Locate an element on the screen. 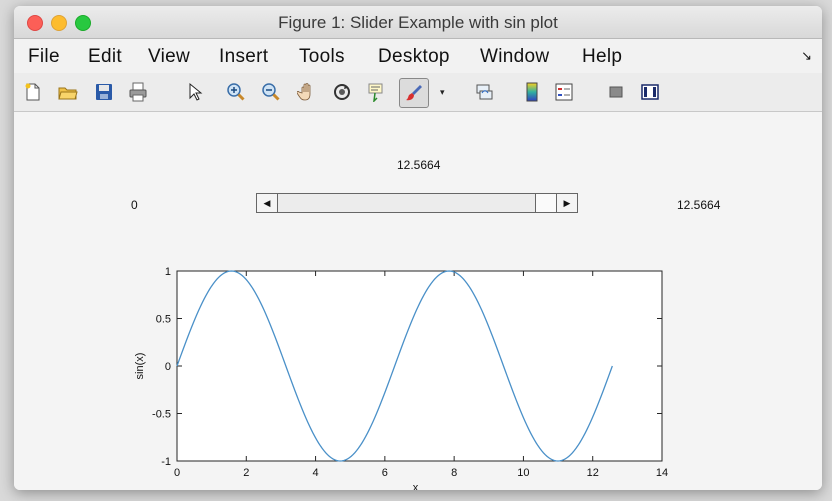 This screenshot has width=832, height=501. menu-file: File is located at coordinates (44, 57).